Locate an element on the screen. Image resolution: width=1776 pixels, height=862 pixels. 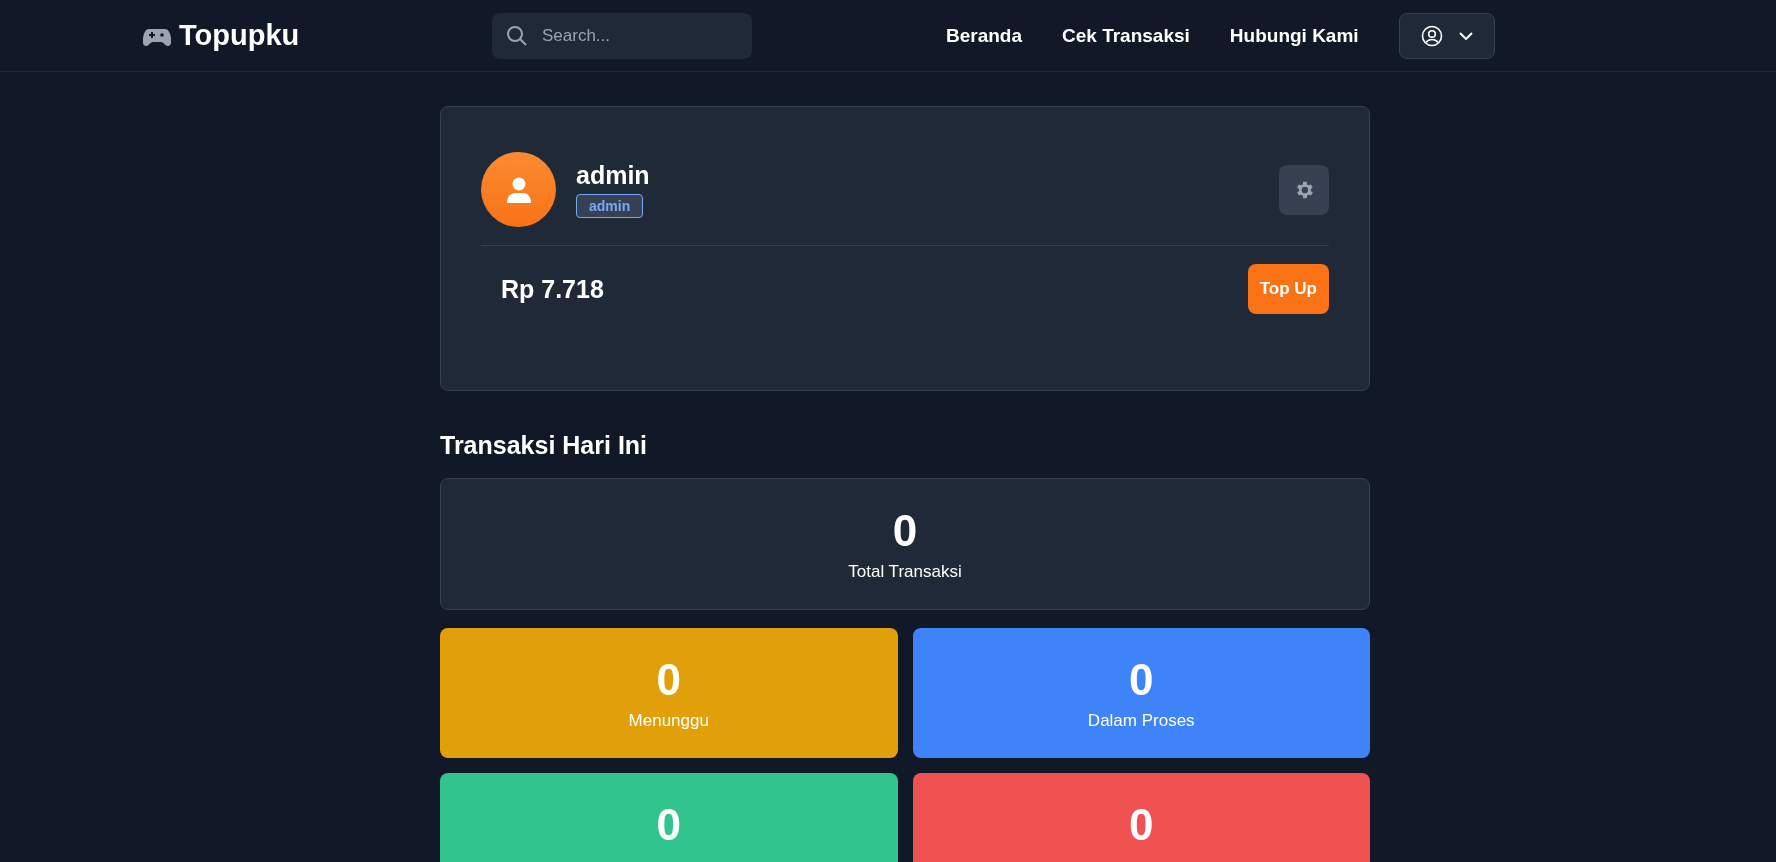
user-name: admin is located at coordinates (613, 175).